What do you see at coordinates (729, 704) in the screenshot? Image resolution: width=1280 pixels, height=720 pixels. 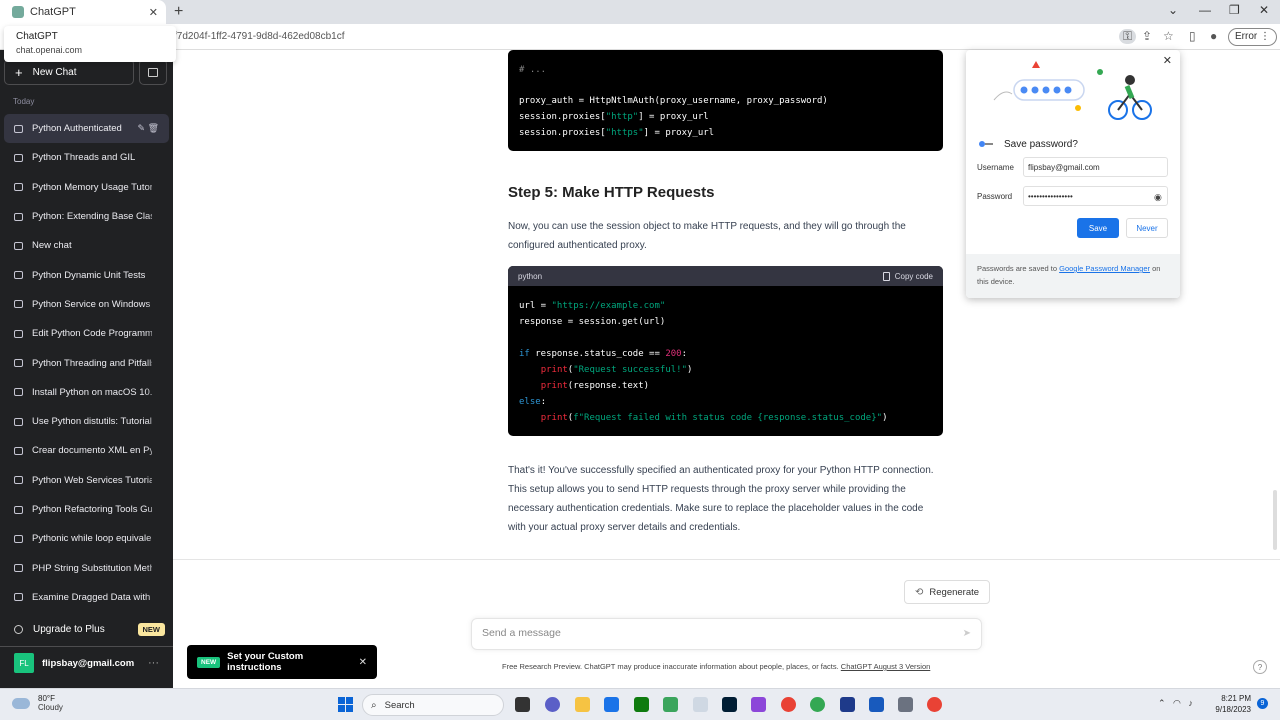 I see `photoshop-icon` at bounding box center [729, 704].